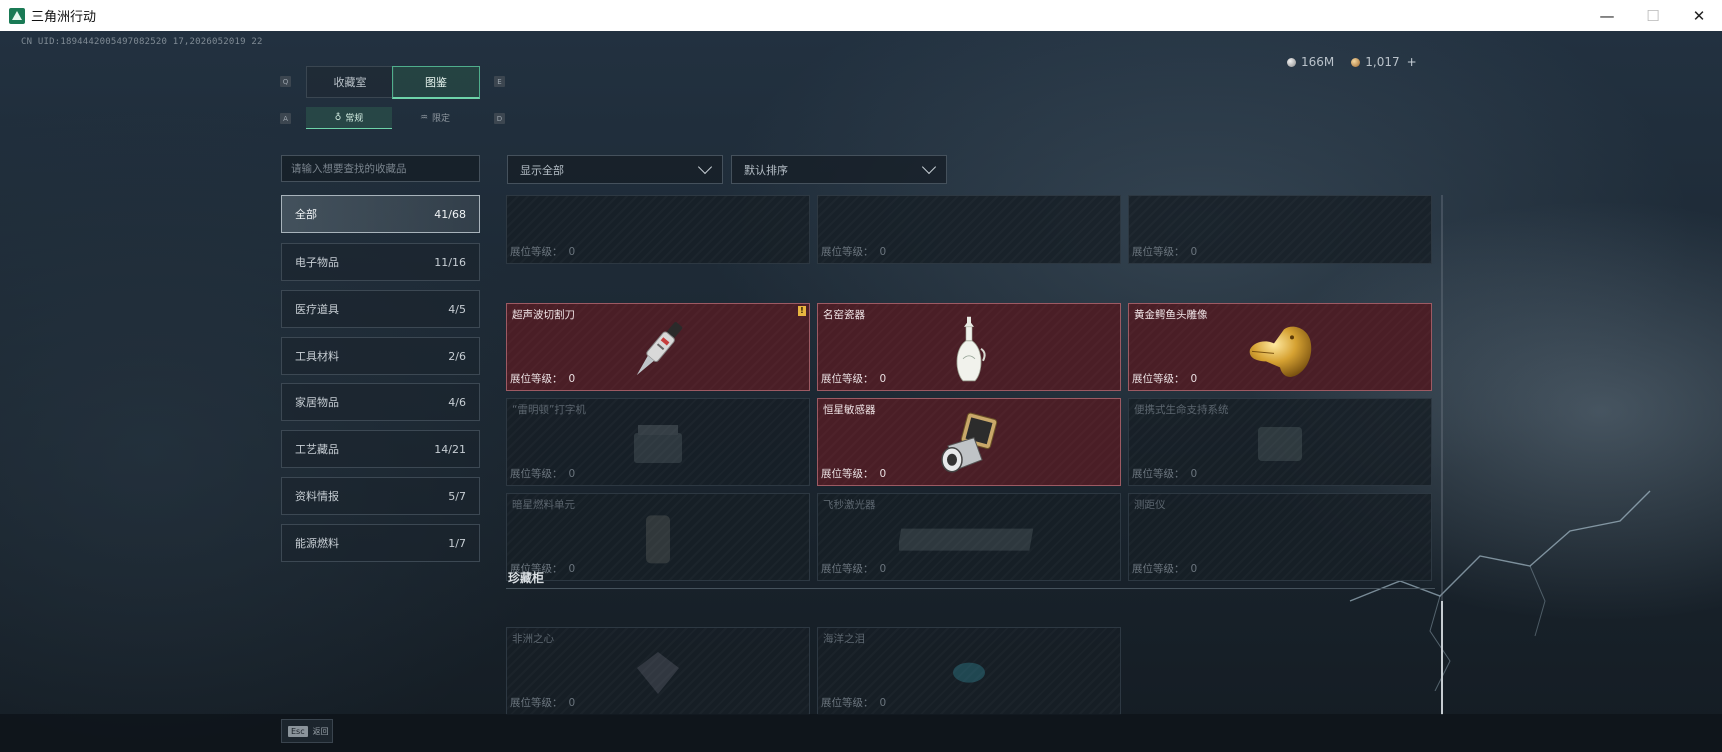 The image size is (1722, 752). I want to click on sort-dropdown: 默认排序, so click(839, 169).